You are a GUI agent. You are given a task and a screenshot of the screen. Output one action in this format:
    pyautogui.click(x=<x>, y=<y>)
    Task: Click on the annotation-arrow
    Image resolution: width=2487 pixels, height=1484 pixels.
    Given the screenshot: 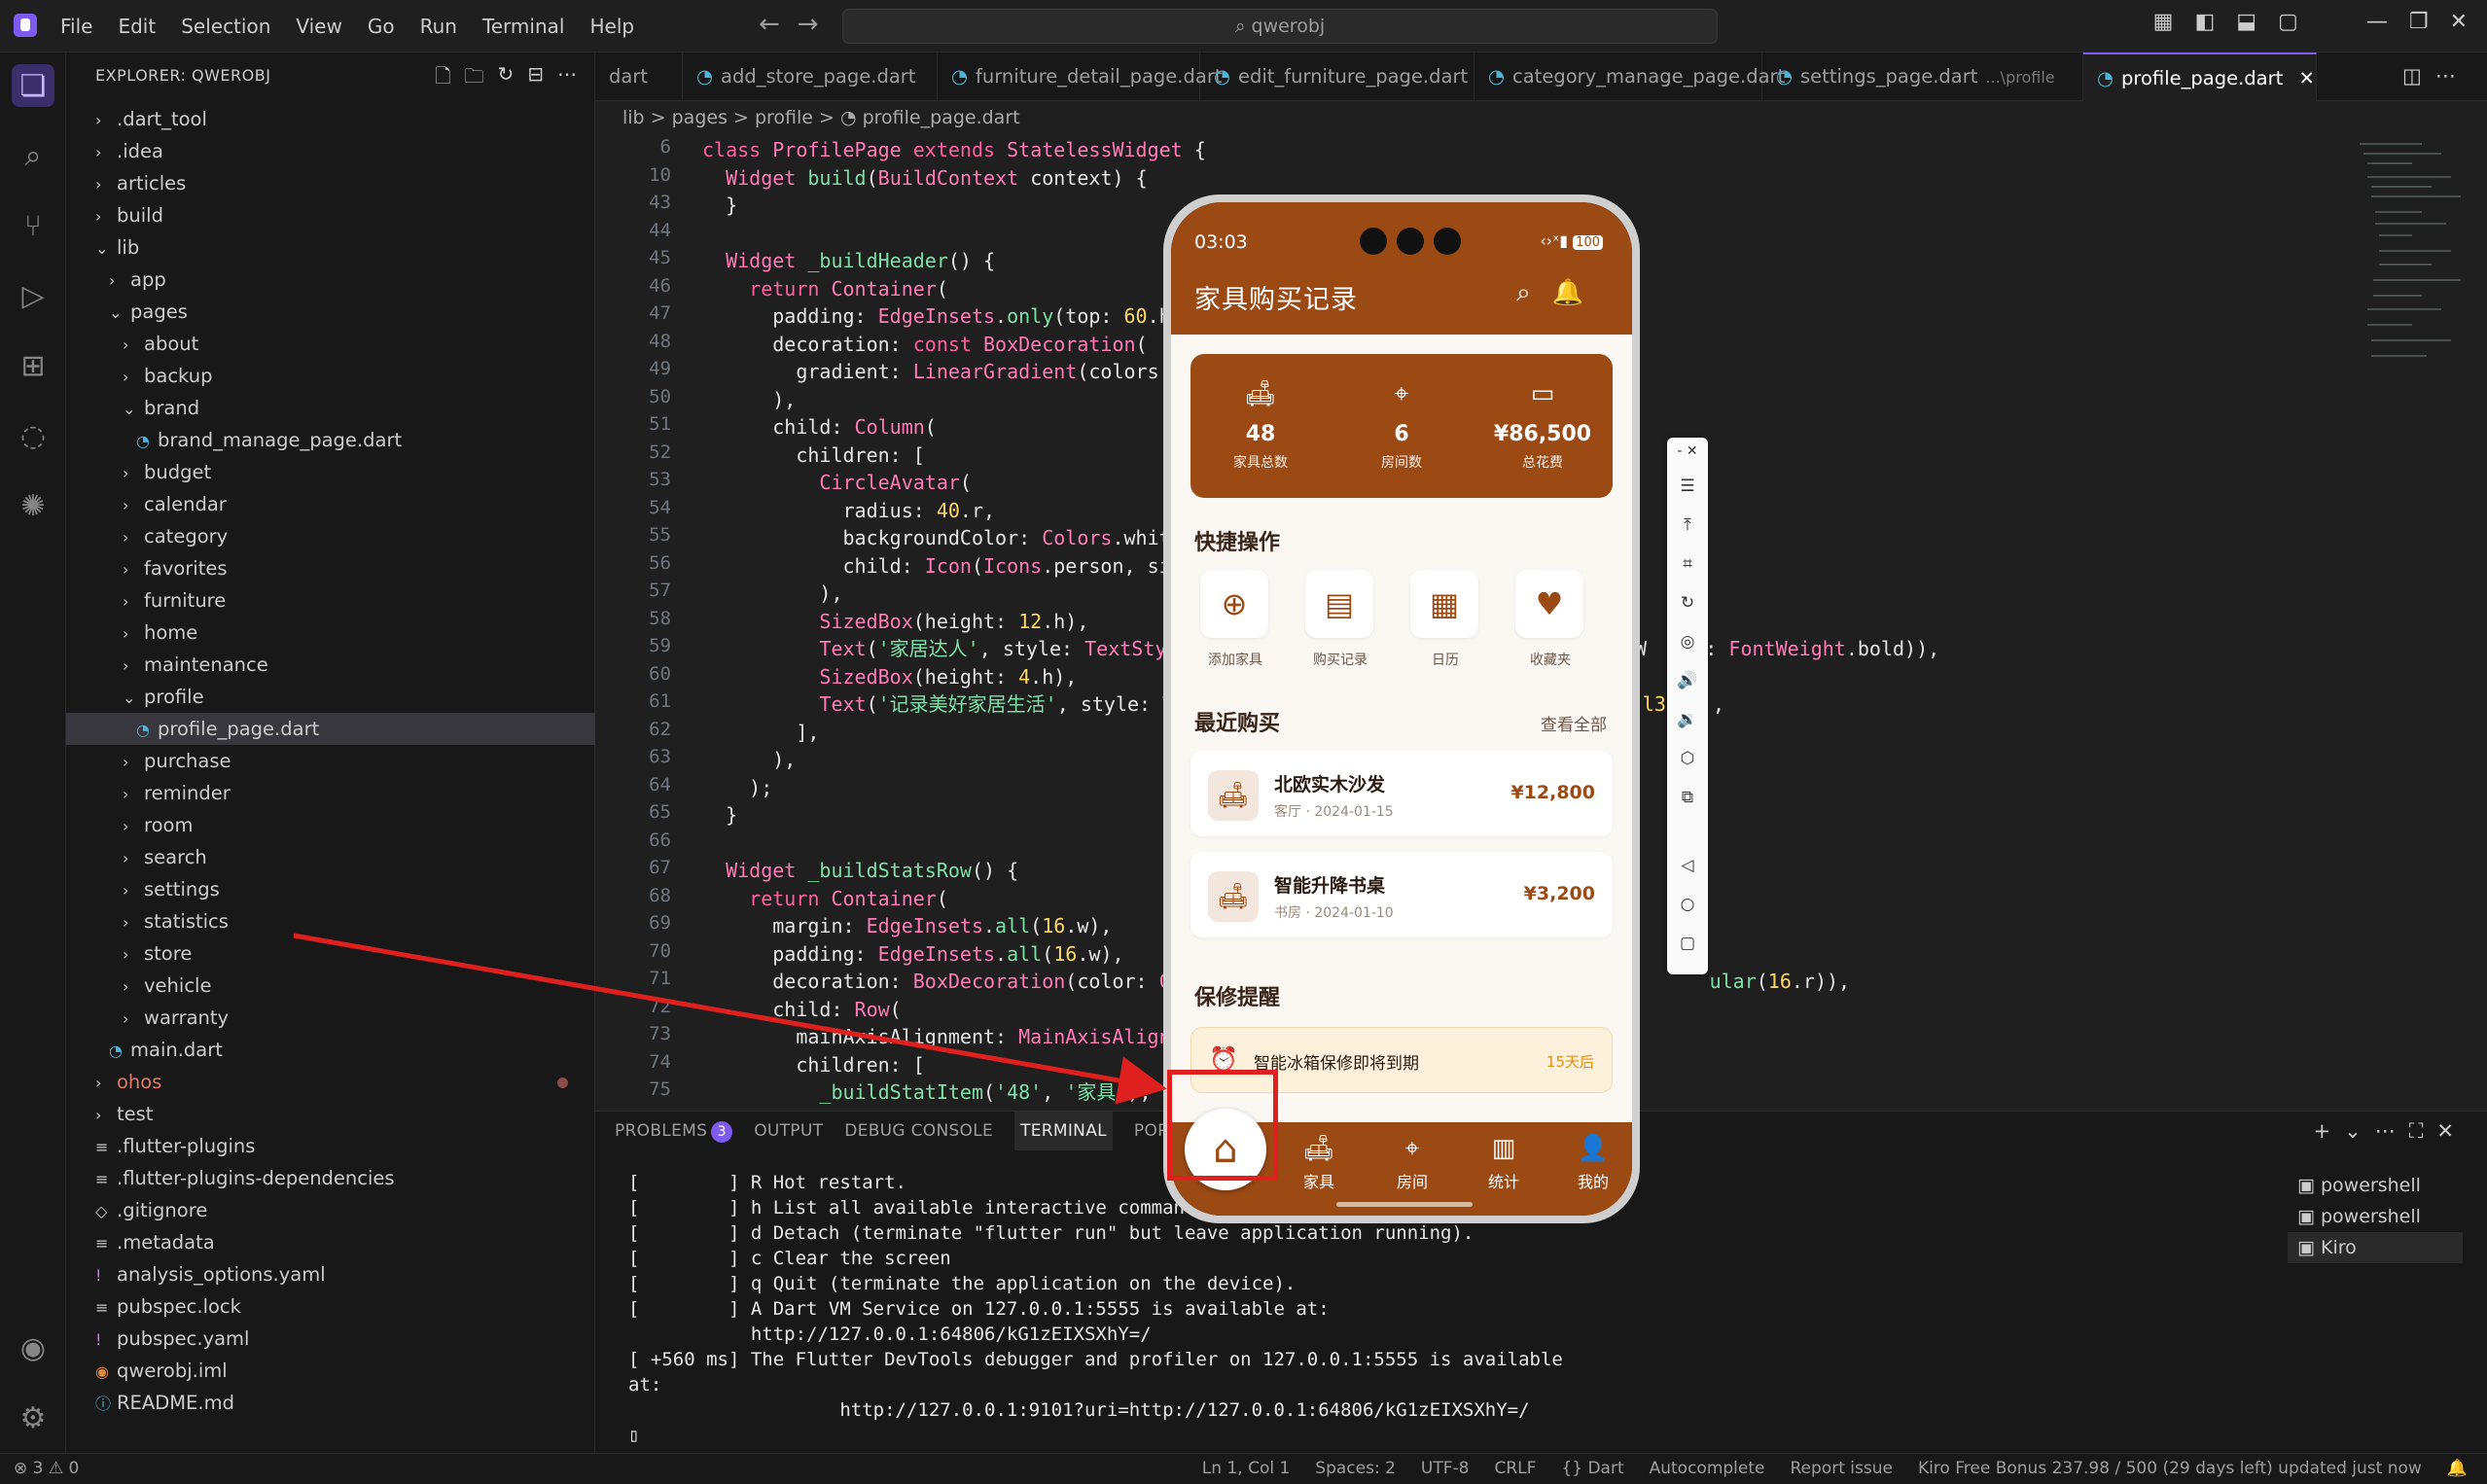 What is the action you would take?
    pyautogui.click(x=730, y=1019)
    